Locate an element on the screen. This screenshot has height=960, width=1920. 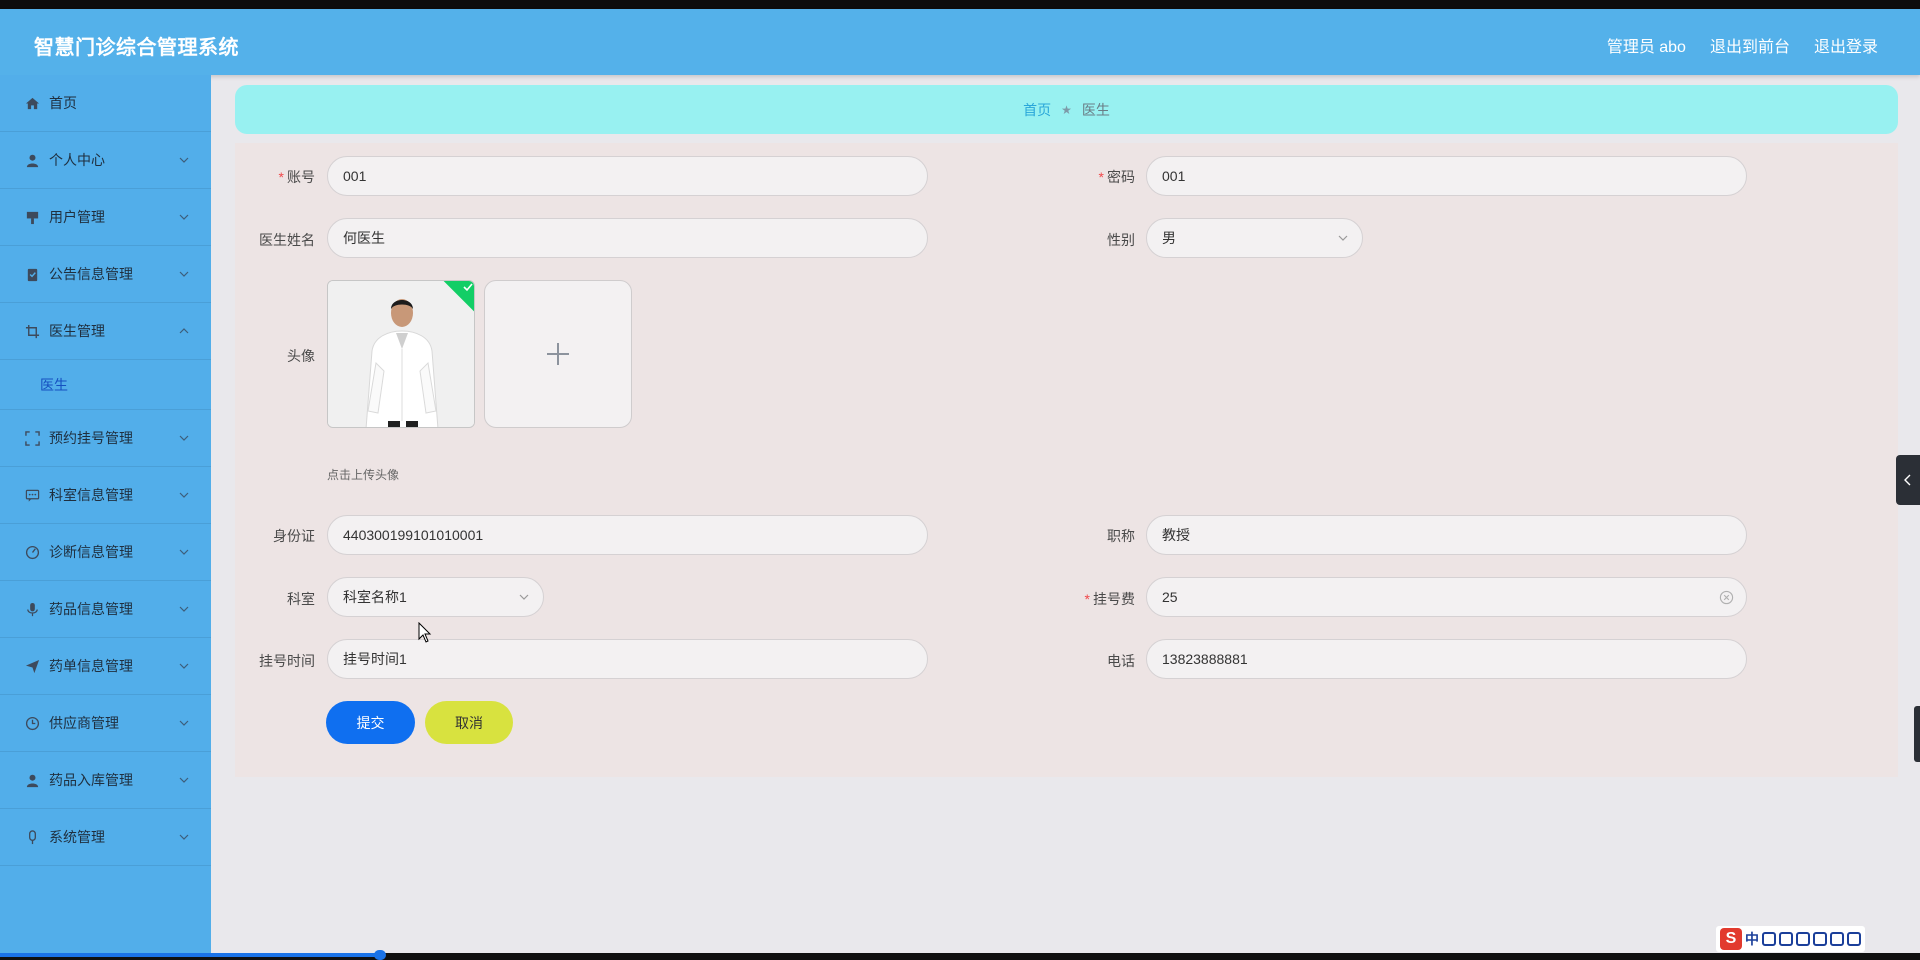
cancel-button: 取消 is located at coordinates (469, 722).